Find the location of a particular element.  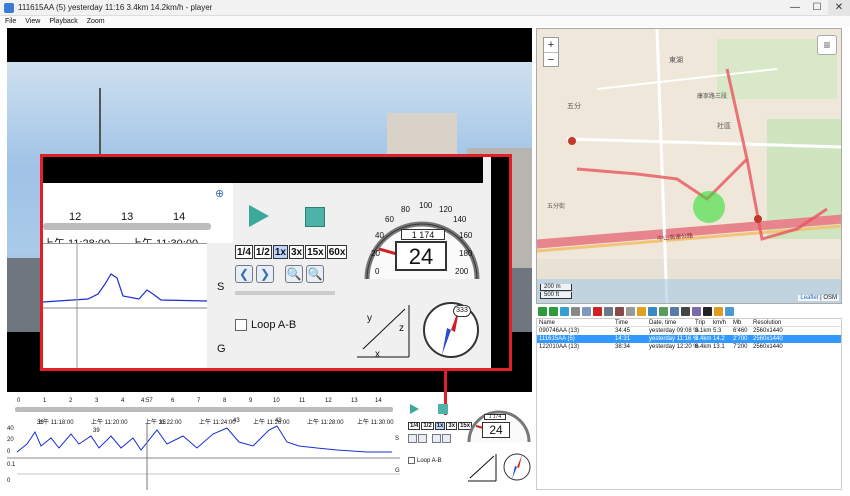

mini-speed-button: 1/2 is located at coordinates (427, 426).